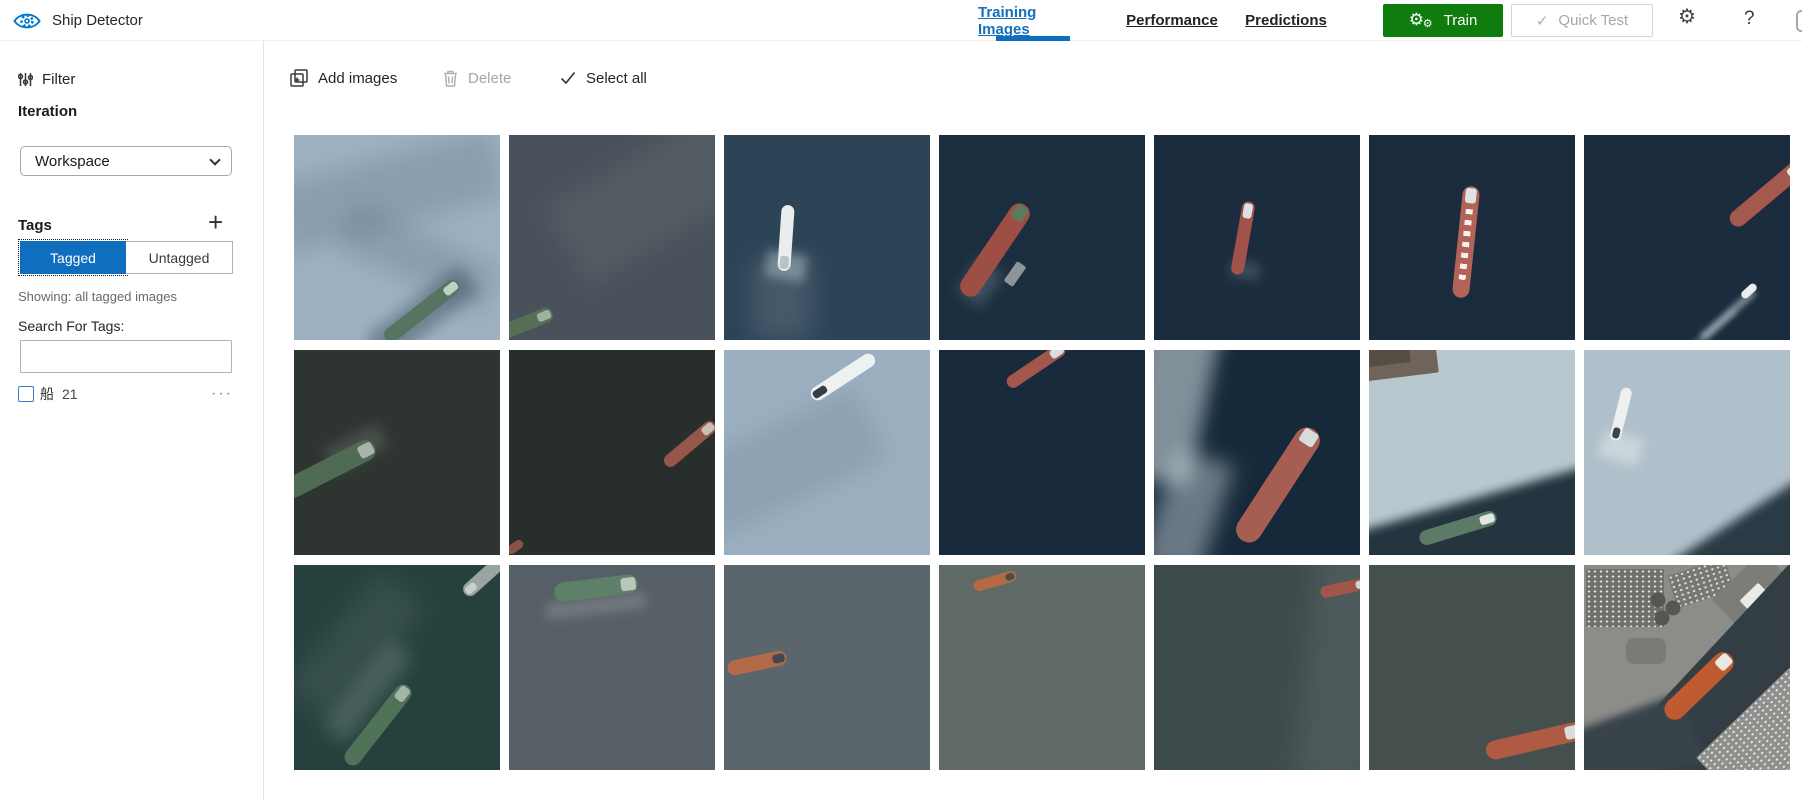 The width and height of the screenshot is (1802, 800). I want to click on filter-toggle: Filter, so click(46, 79).